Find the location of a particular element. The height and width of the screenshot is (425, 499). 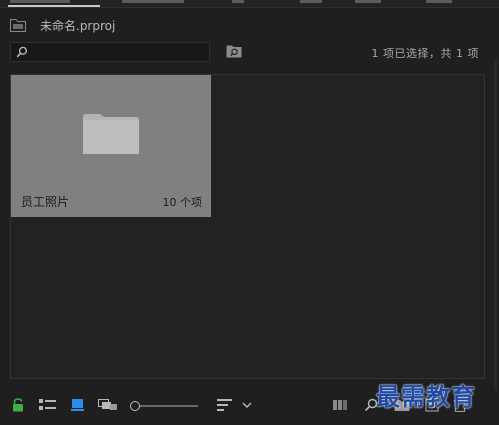

project-file-icon is located at coordinates (18, 25).